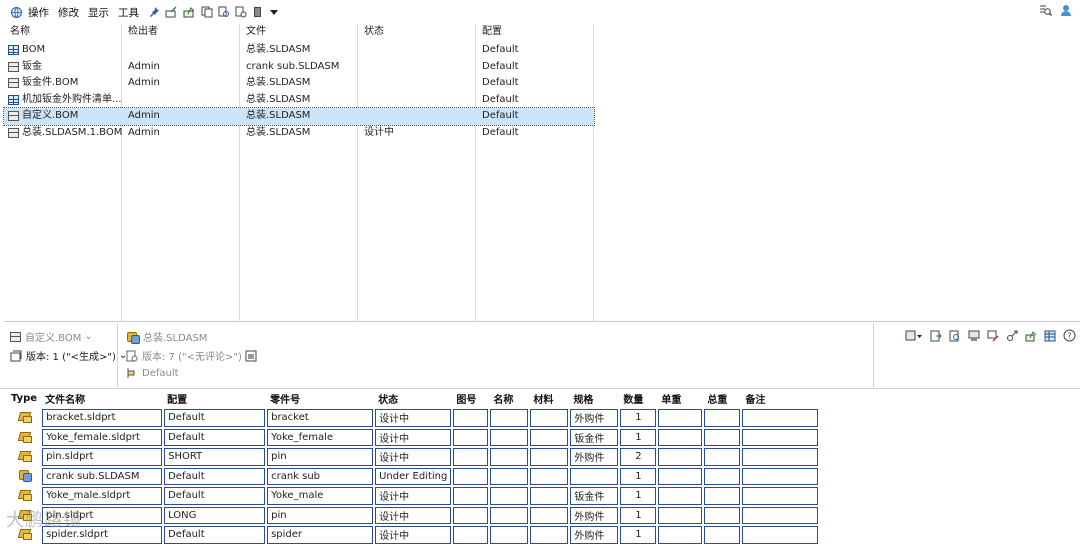 The image size is (1080, 544). What do you see at coordinates (594, 476) in the screenshot?
I see `spec-cell` at bounding box center [594, 476].